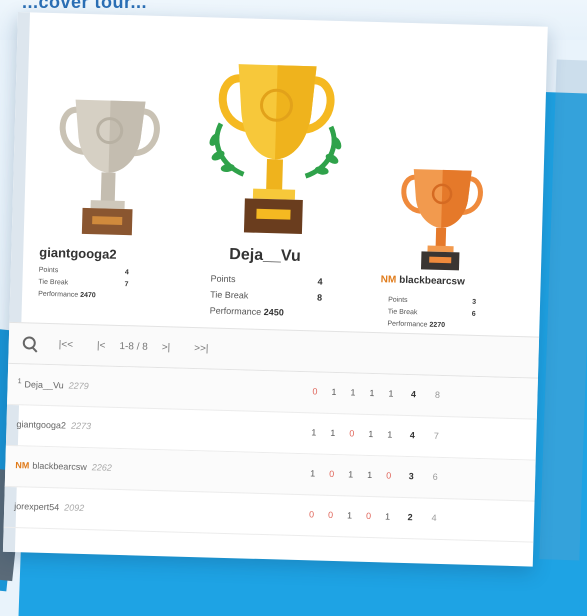 The height and width of the screenshot is (616, 587). What do you see at coordinates (473, 314) in the screenshot?
I see `stat-value: 6` at bounding box center [473, 314].